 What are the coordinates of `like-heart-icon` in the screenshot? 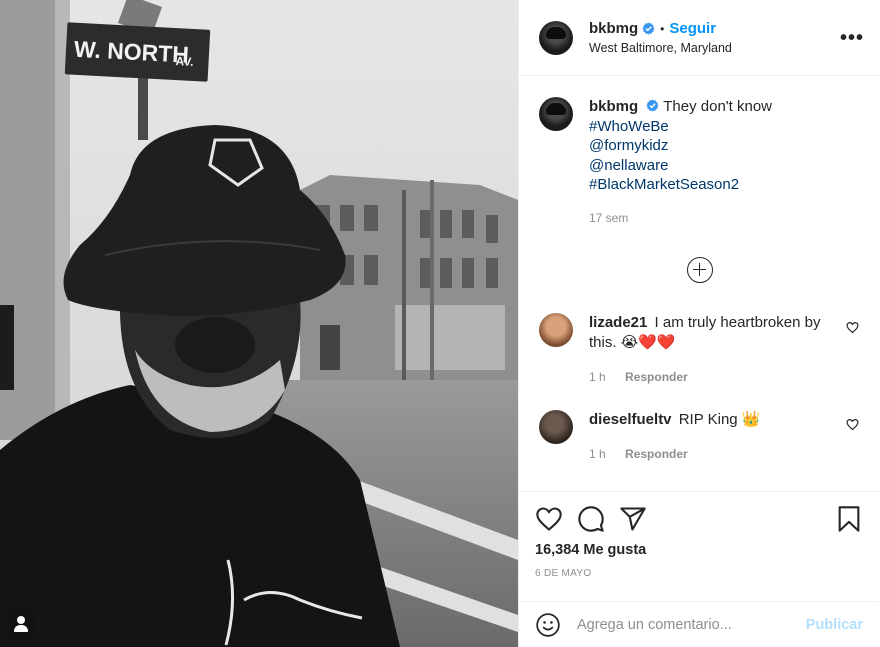 It's located at (549, 519).